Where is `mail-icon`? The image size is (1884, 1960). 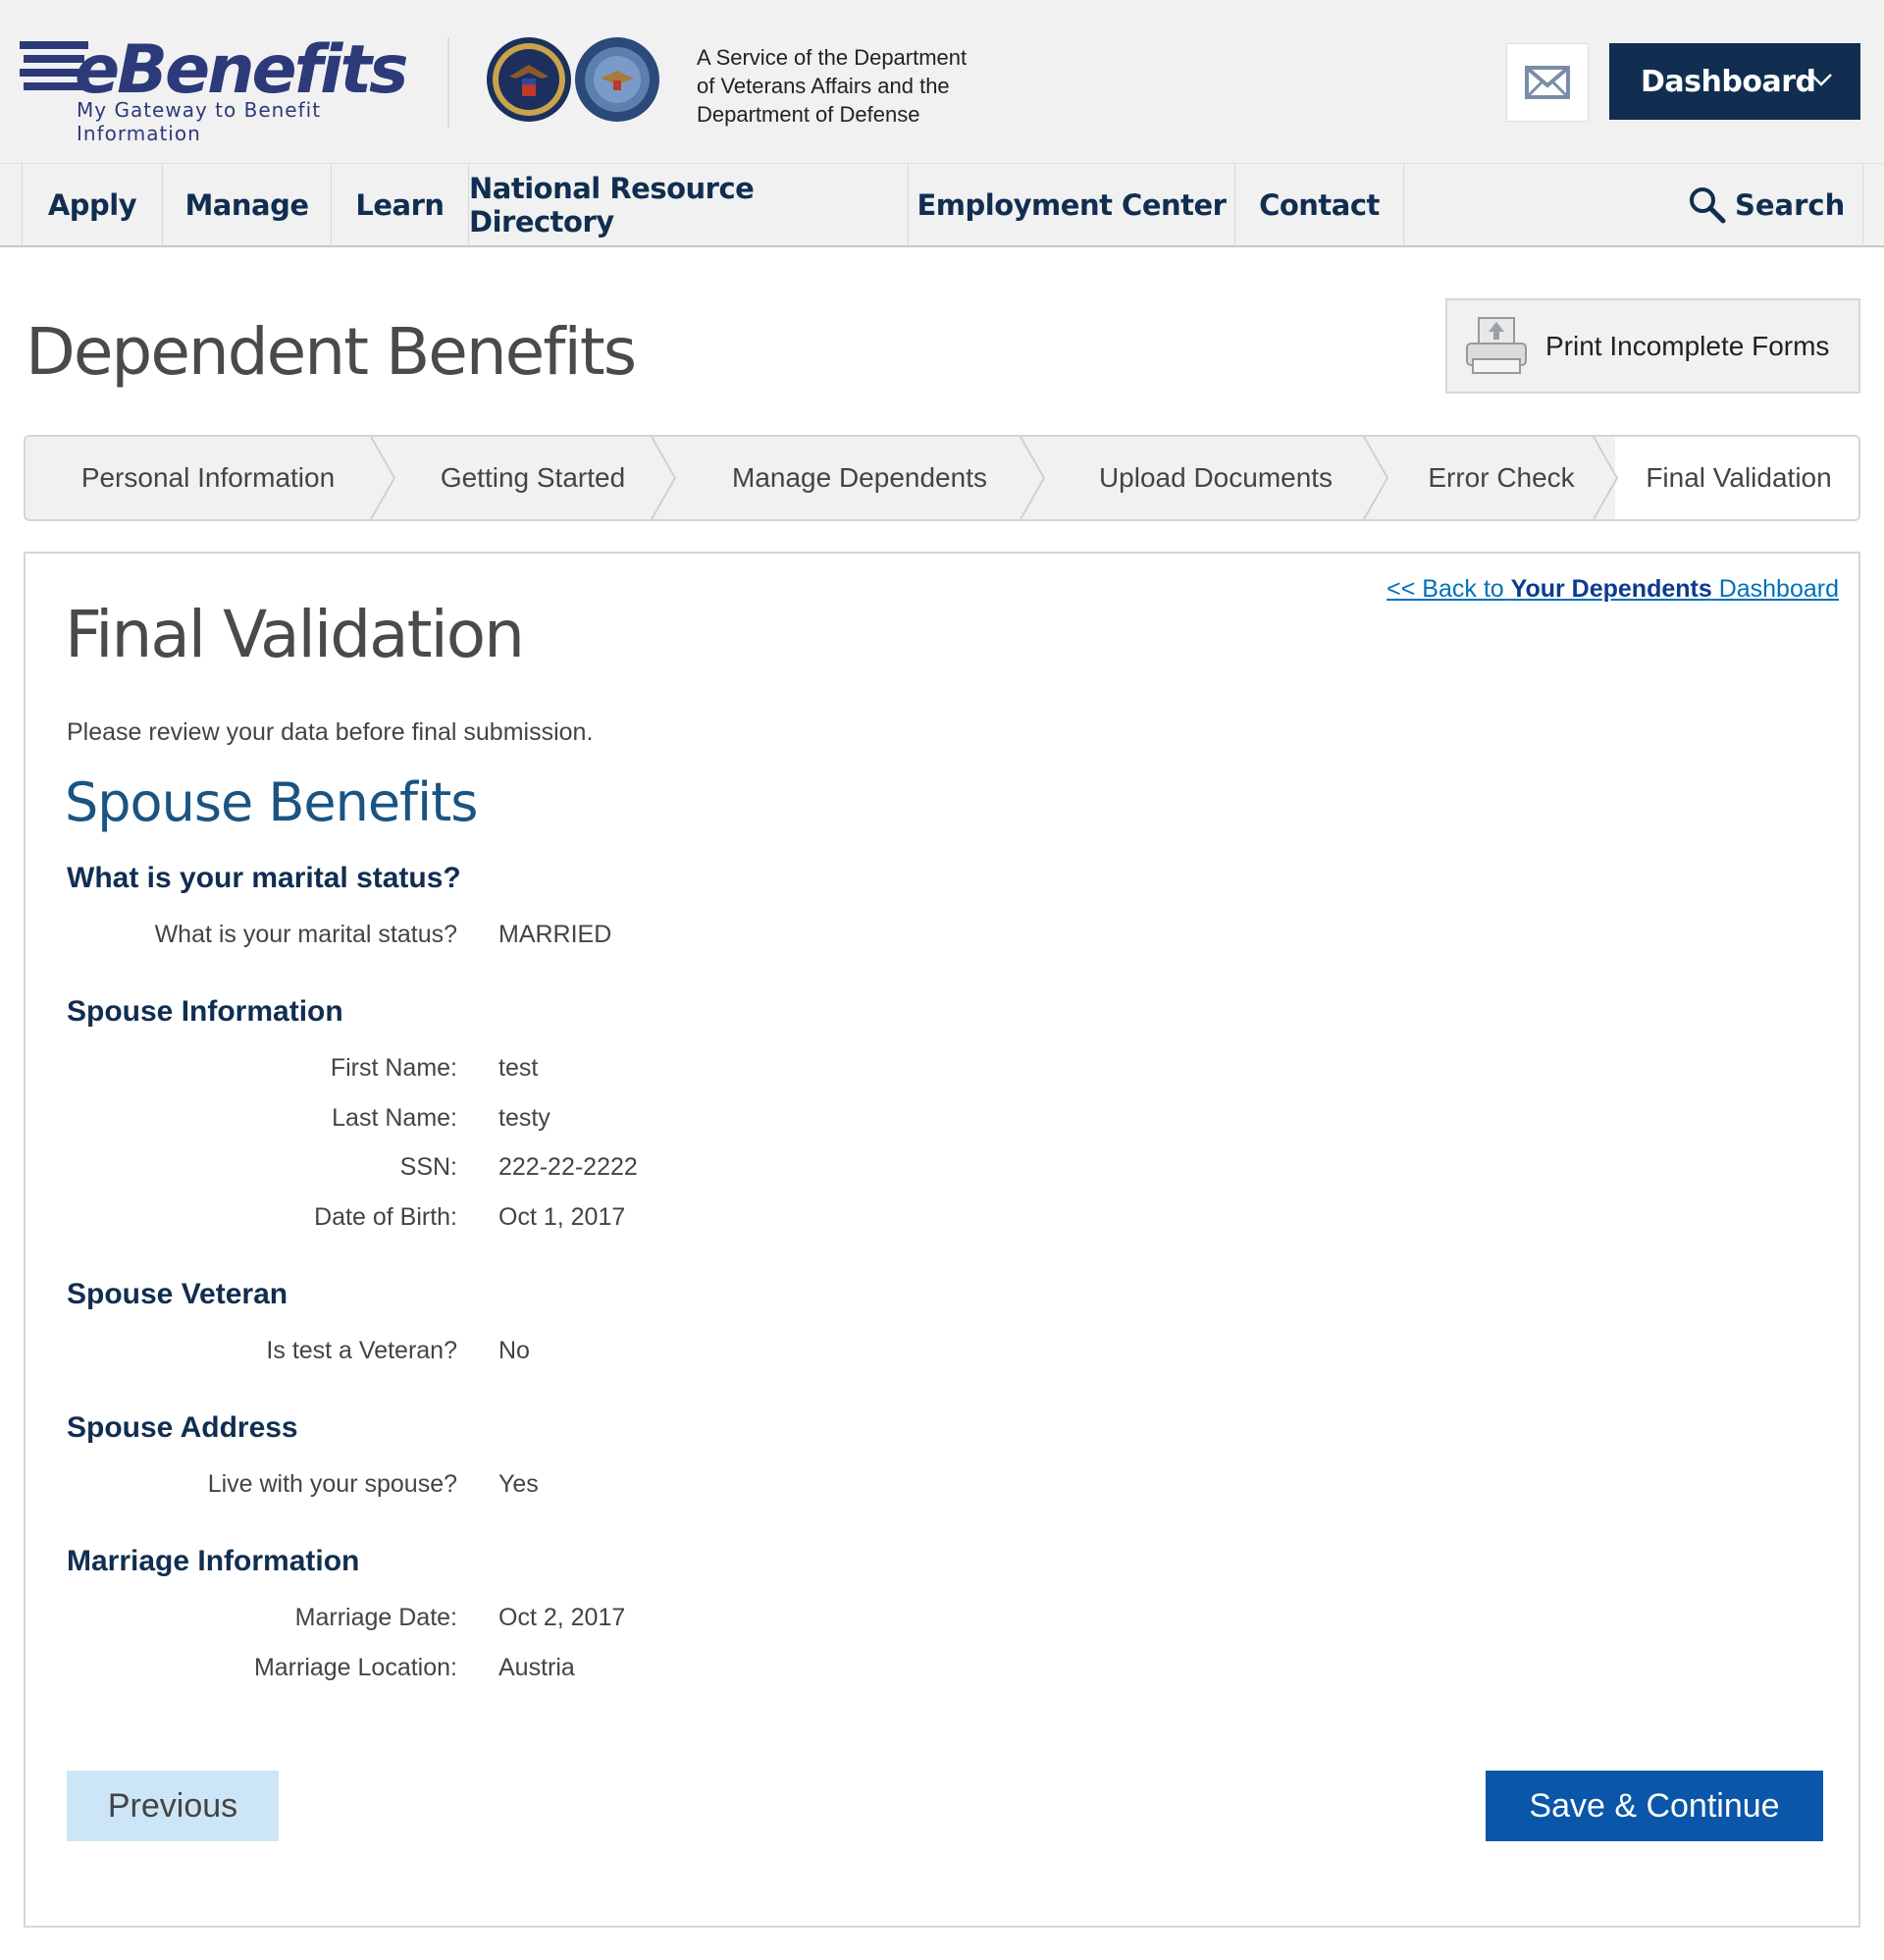
mail-icon is located at coordinates (1547, 82).